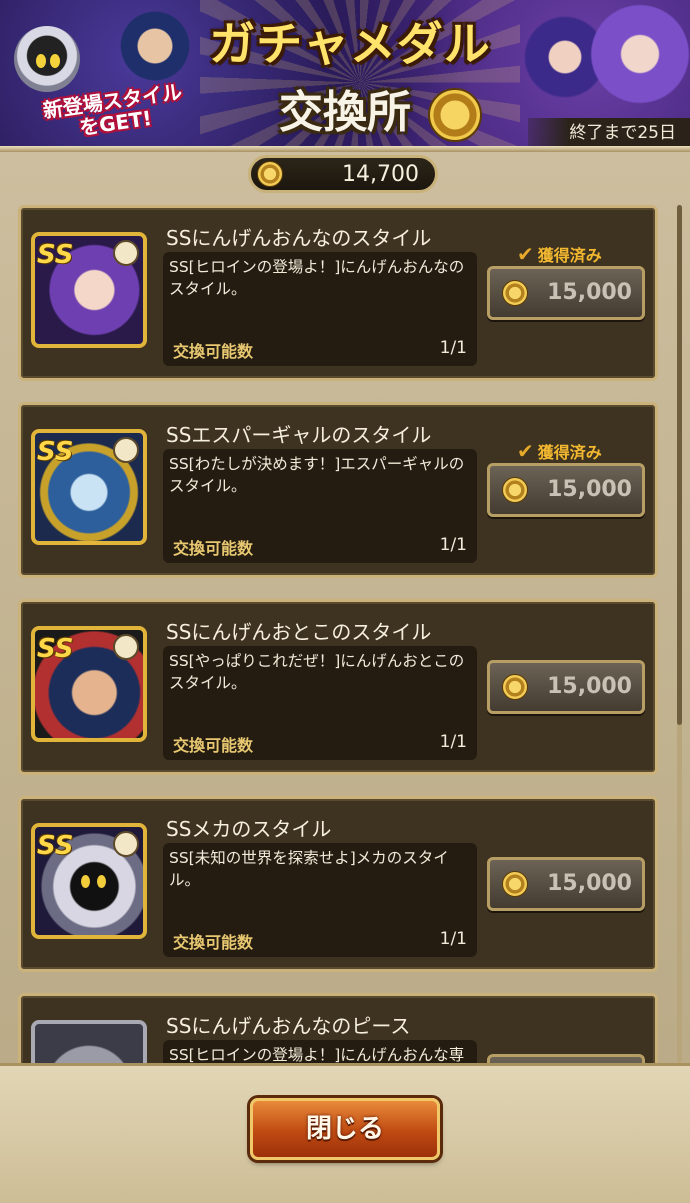 The image size is (690, 1203). What do you see at coordinates (566, 1058) in the screenshot?
I see `exchange-button` at bounding box center [566, 1058].